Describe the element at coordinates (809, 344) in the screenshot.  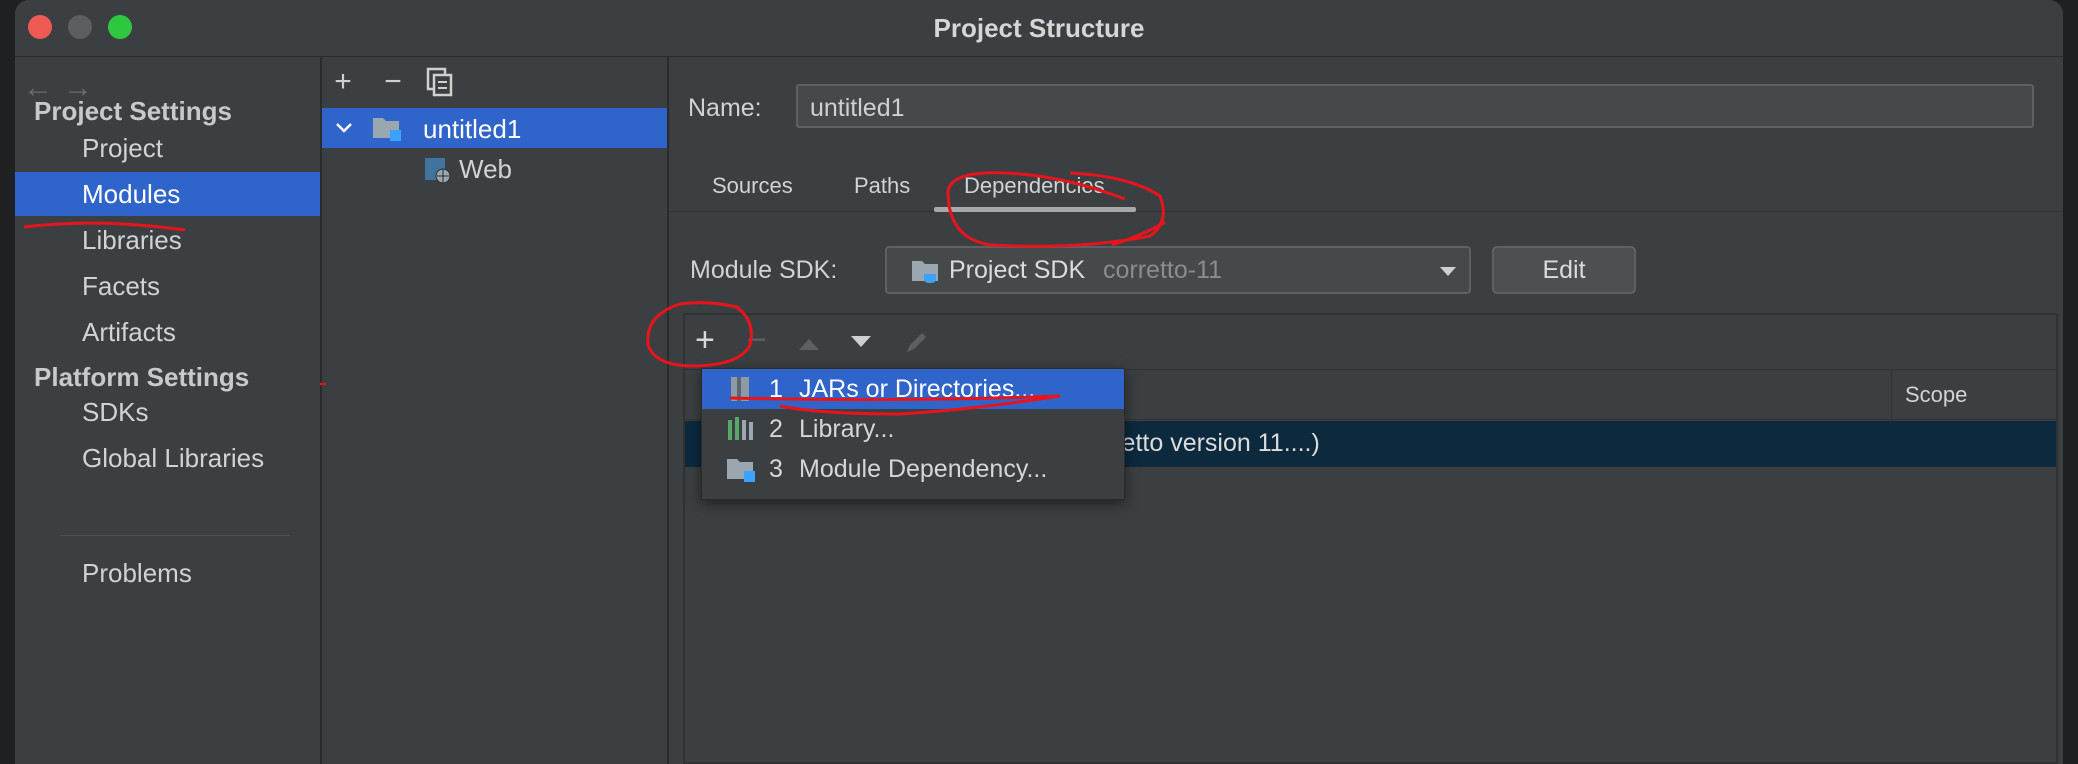
I see `move-up-icon` at that location.